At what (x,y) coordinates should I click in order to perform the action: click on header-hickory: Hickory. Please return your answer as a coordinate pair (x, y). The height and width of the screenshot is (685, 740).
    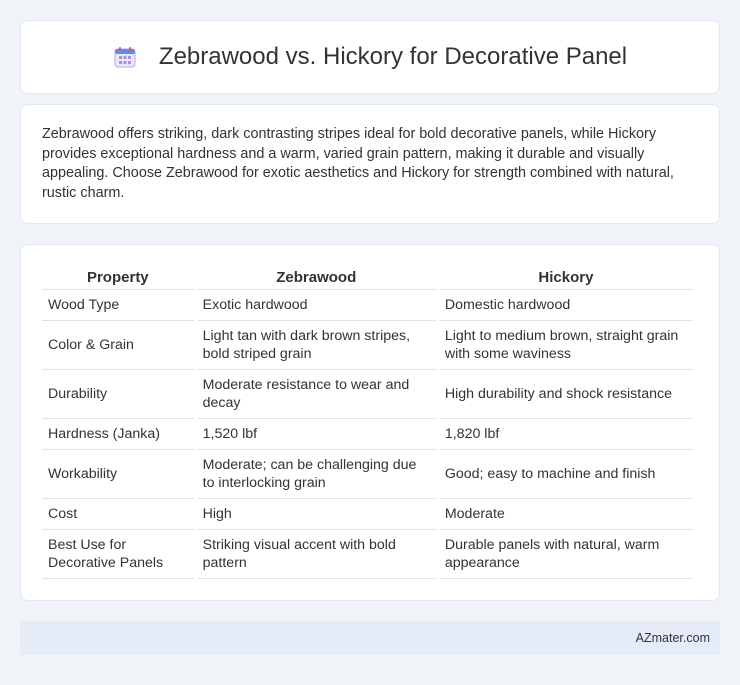
    Looking at the image, I should click on (565, 276).